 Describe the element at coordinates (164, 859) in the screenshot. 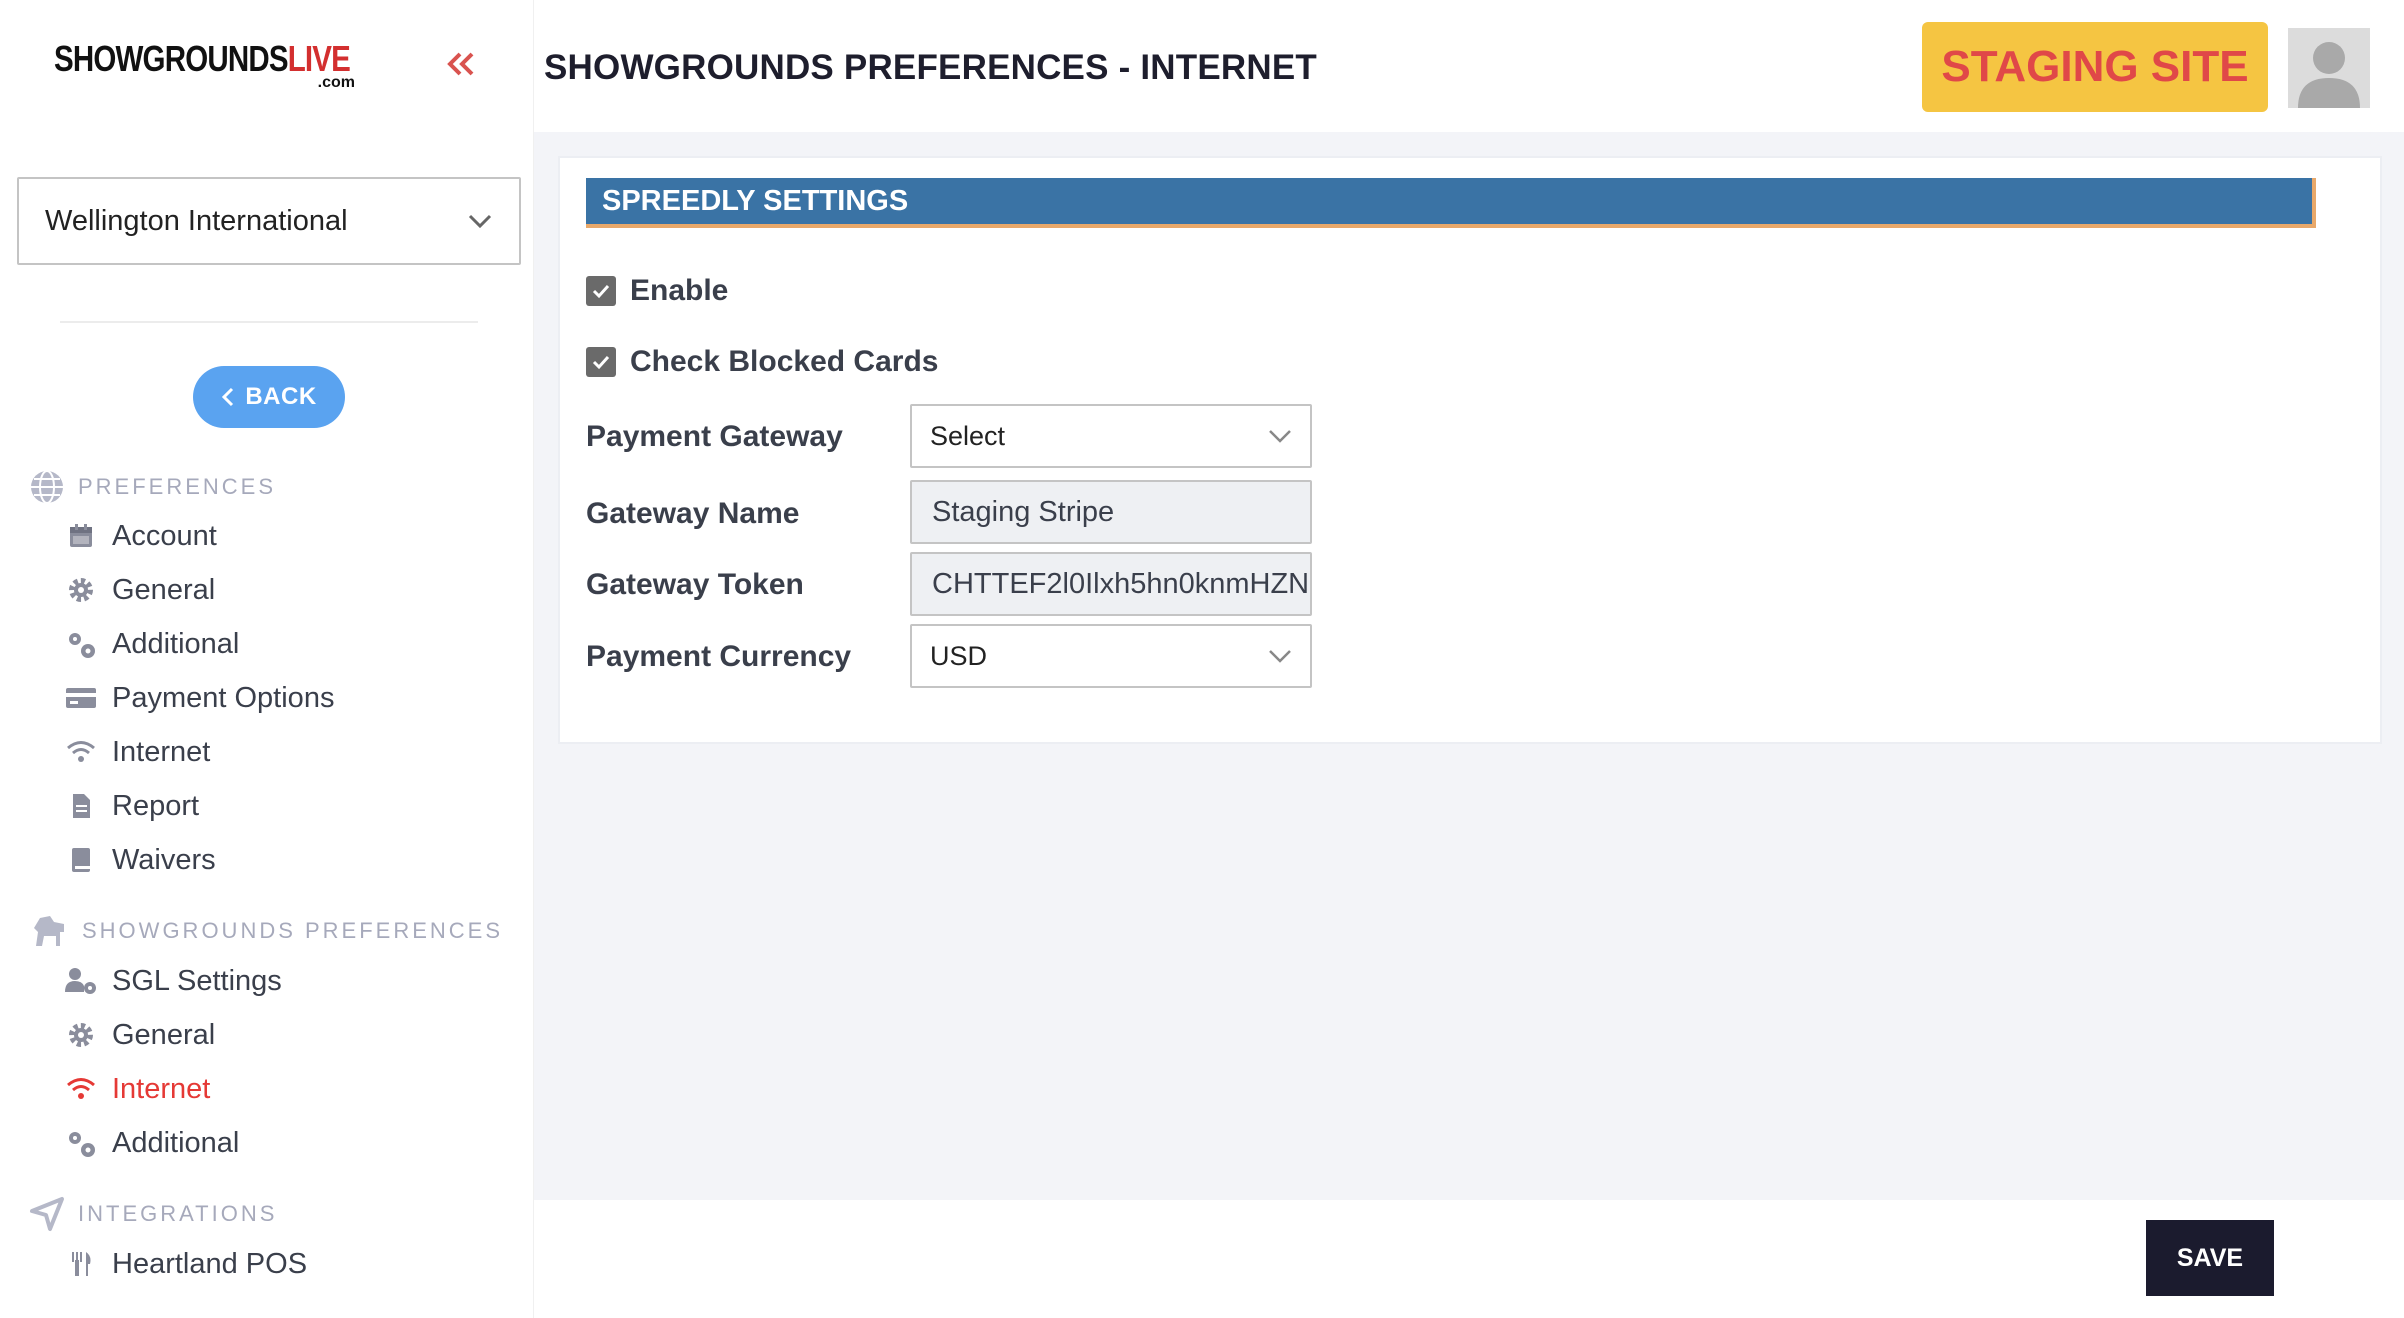

I see `sidebar-item-label: Waivers` at that location.